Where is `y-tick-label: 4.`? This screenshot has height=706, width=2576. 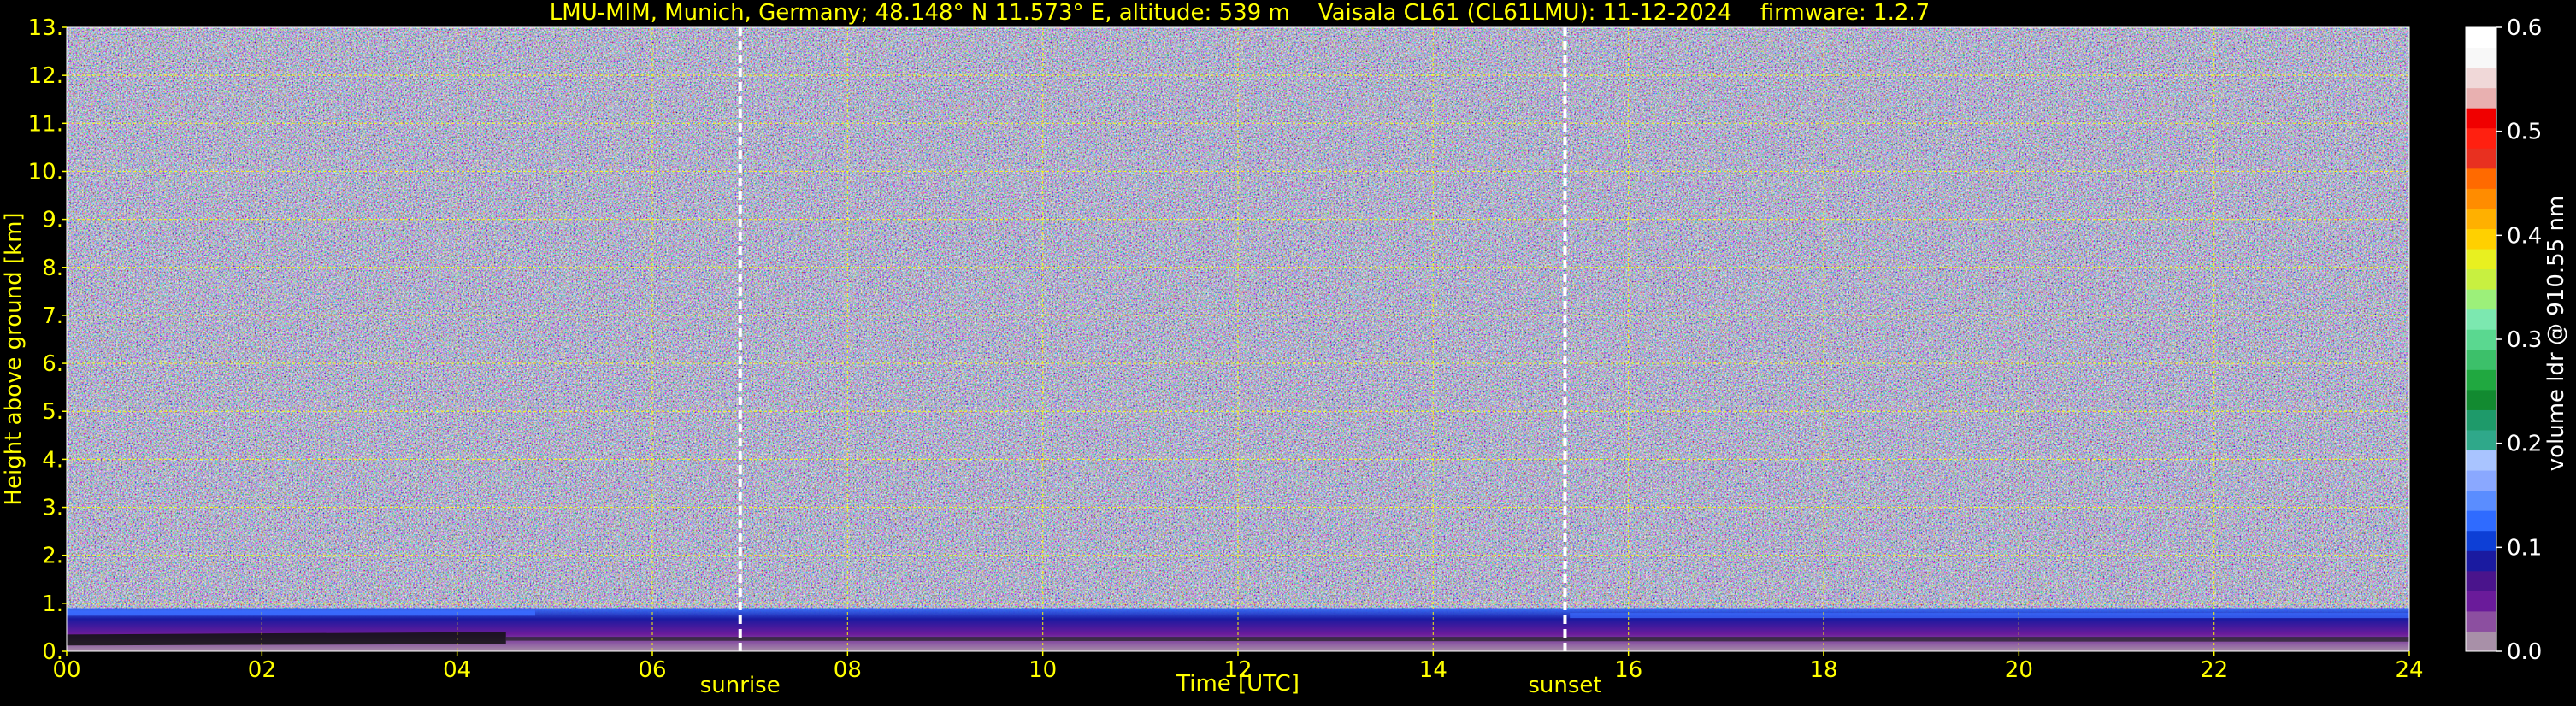
y-tick-label: 4. is located at coordinates (52, 460).